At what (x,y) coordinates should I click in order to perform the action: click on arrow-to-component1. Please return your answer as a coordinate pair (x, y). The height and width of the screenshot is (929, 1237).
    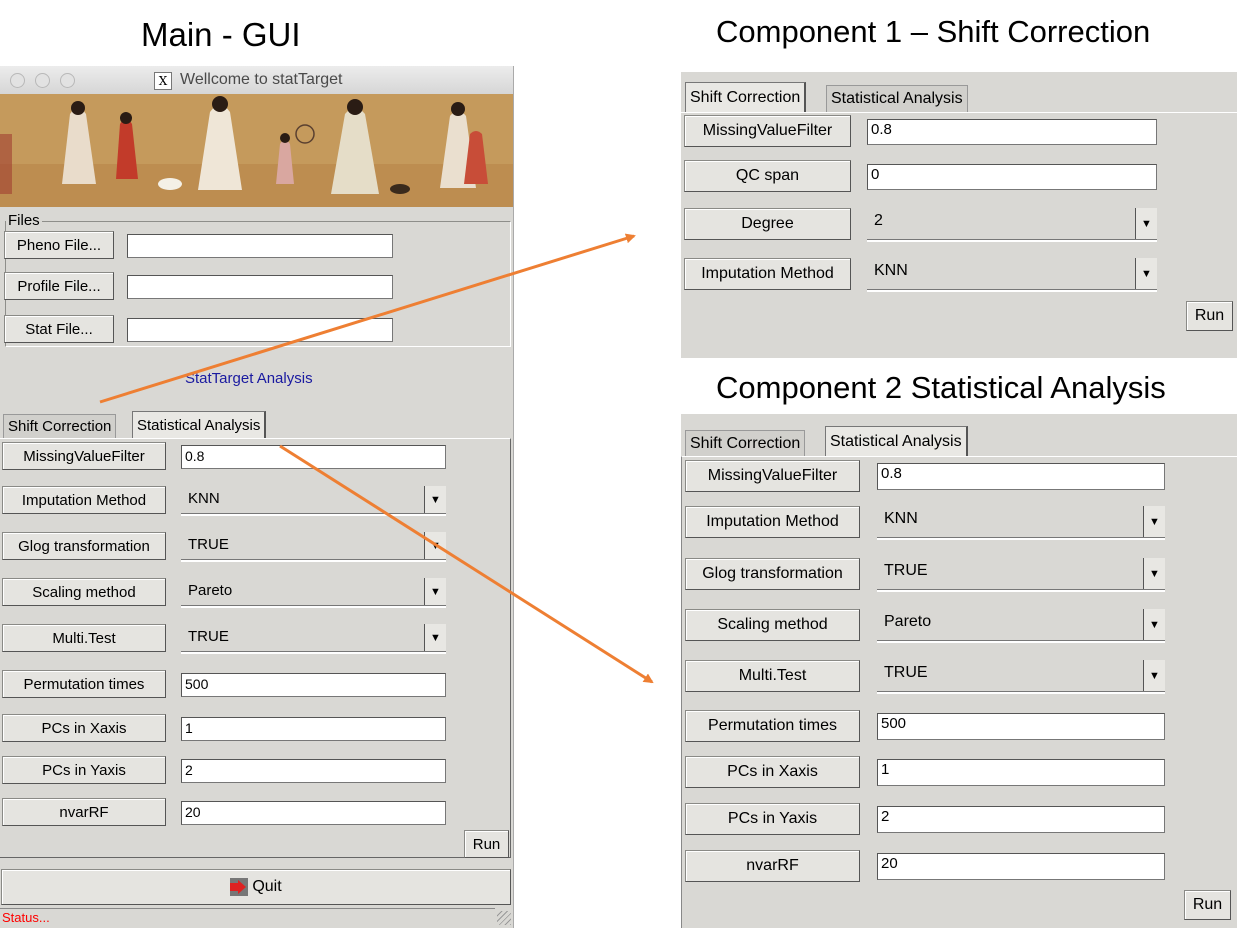
    Looking at the image, I should click on (367, 318).